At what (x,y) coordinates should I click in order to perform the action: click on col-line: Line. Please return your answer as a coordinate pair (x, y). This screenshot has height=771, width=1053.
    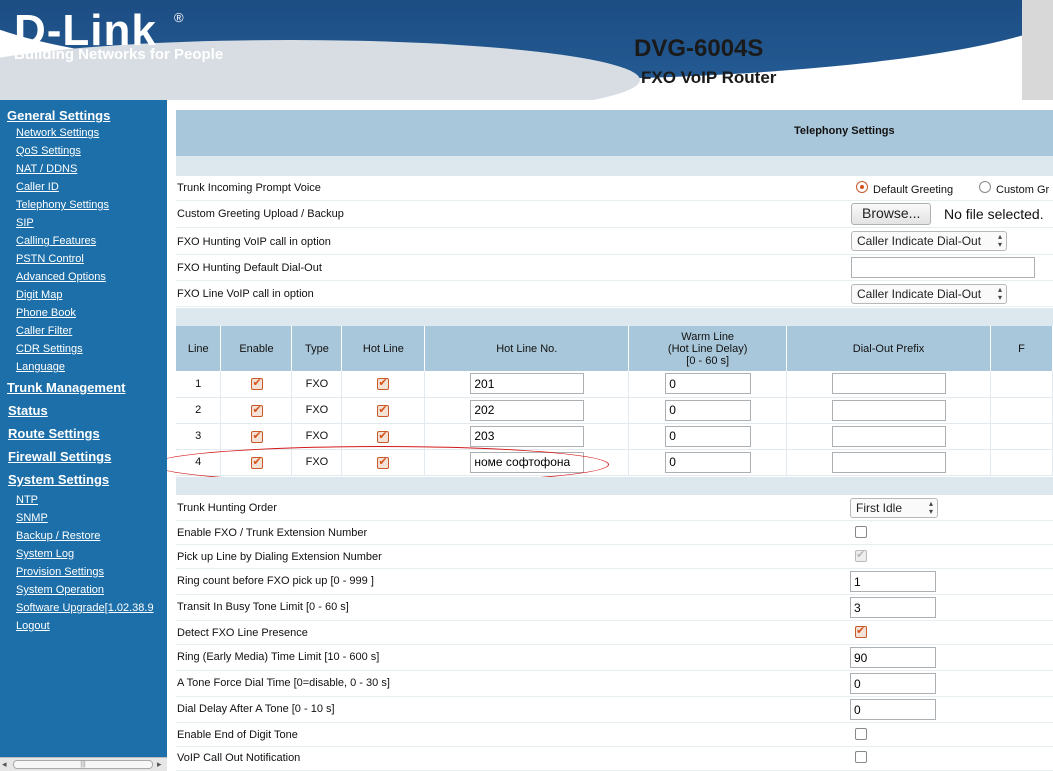
    Looking at the image, I should click on (199, 348).